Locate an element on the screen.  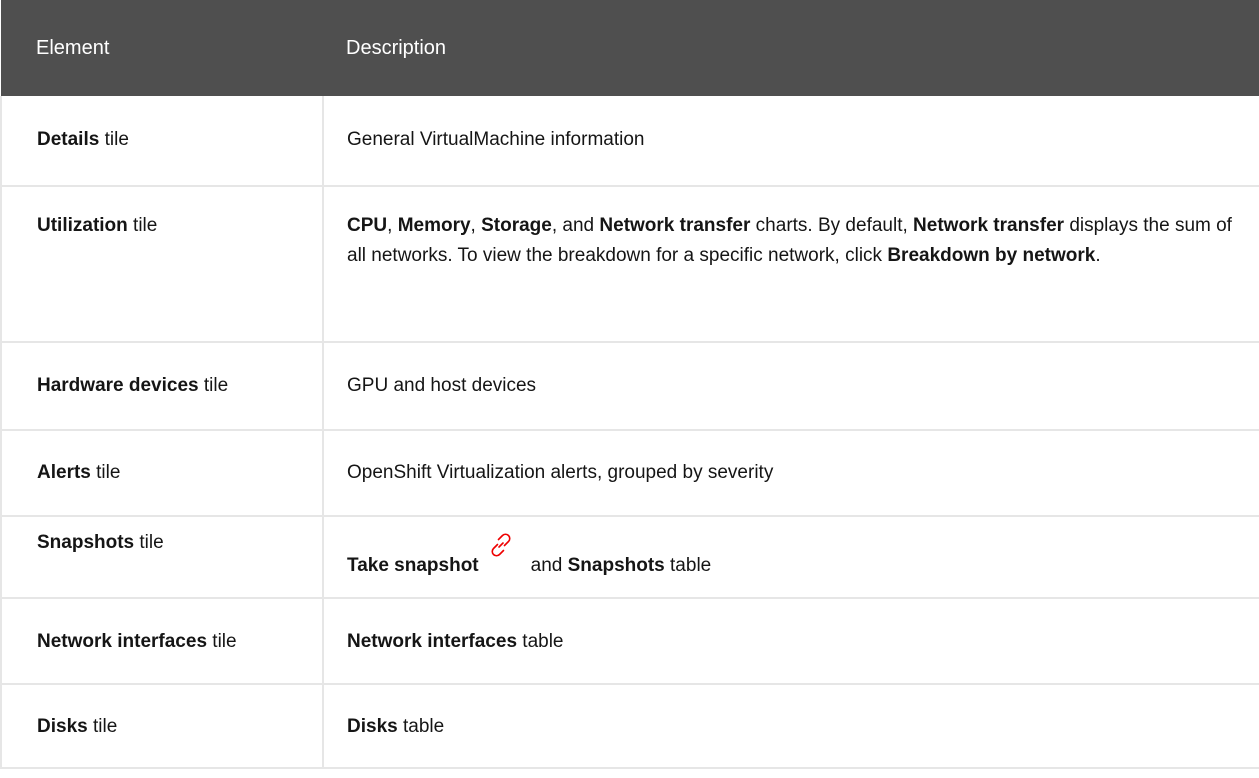
term-memory: Memory is located at coordinates (434, 225).